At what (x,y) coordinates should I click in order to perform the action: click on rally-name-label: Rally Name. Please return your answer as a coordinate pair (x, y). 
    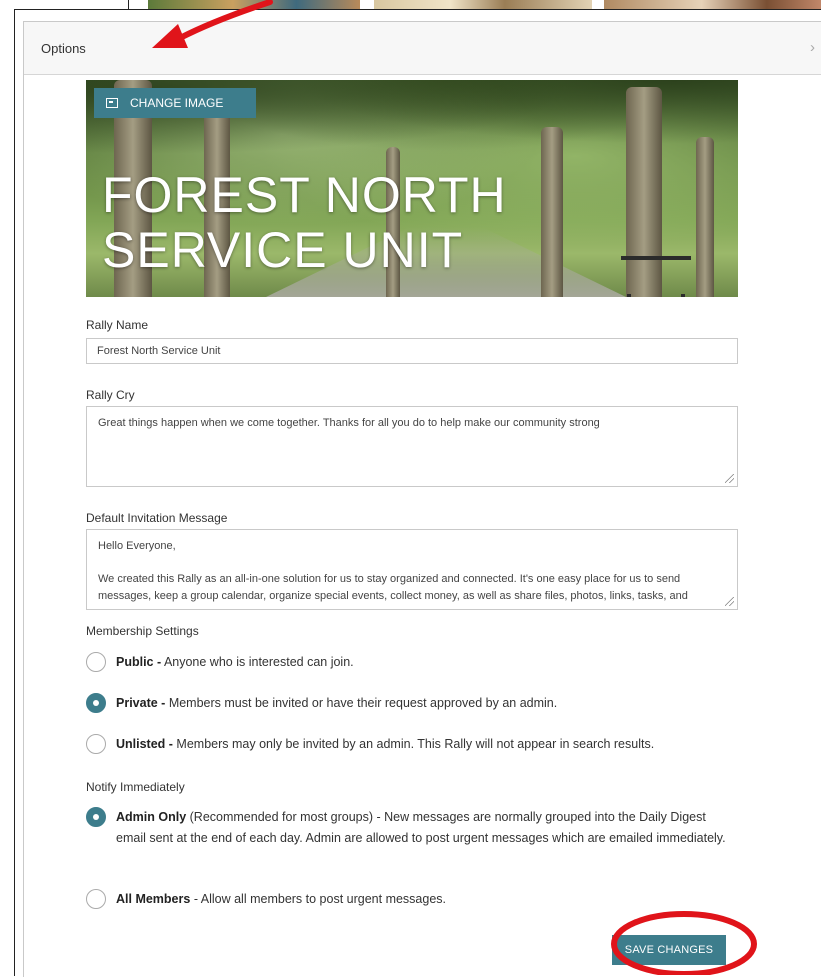
    Looking at the image, I should click on (117, 325).